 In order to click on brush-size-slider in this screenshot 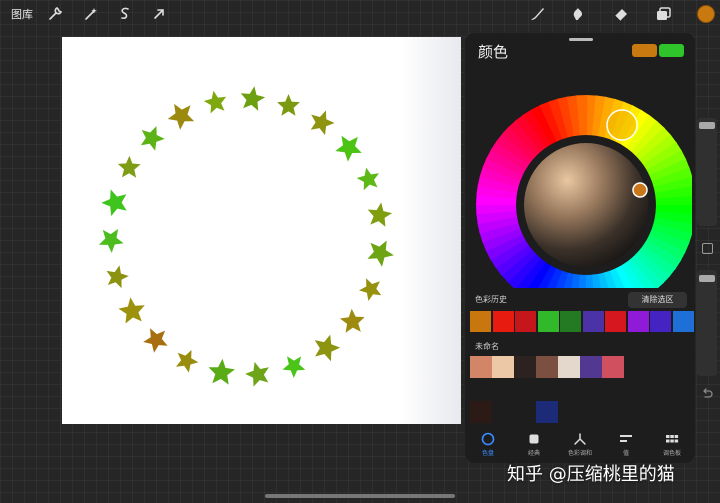, I will do `click(707, 172)`.